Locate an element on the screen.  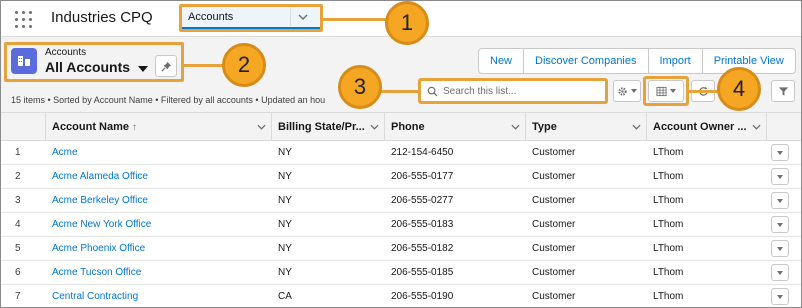
list-view-title: Accounts All Accounts is located at coordinates (94, 62).